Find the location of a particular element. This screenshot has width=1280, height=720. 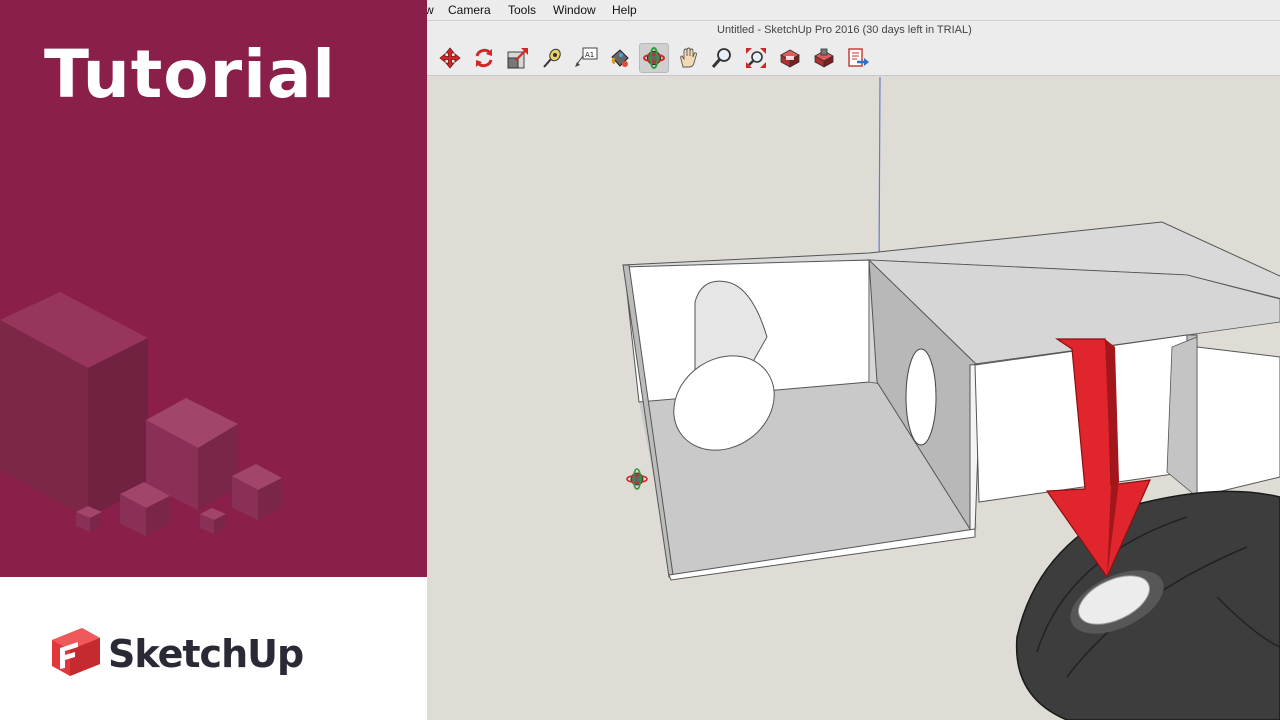

tutorial-heading: Tutorial is located at coordinates (190, 74).